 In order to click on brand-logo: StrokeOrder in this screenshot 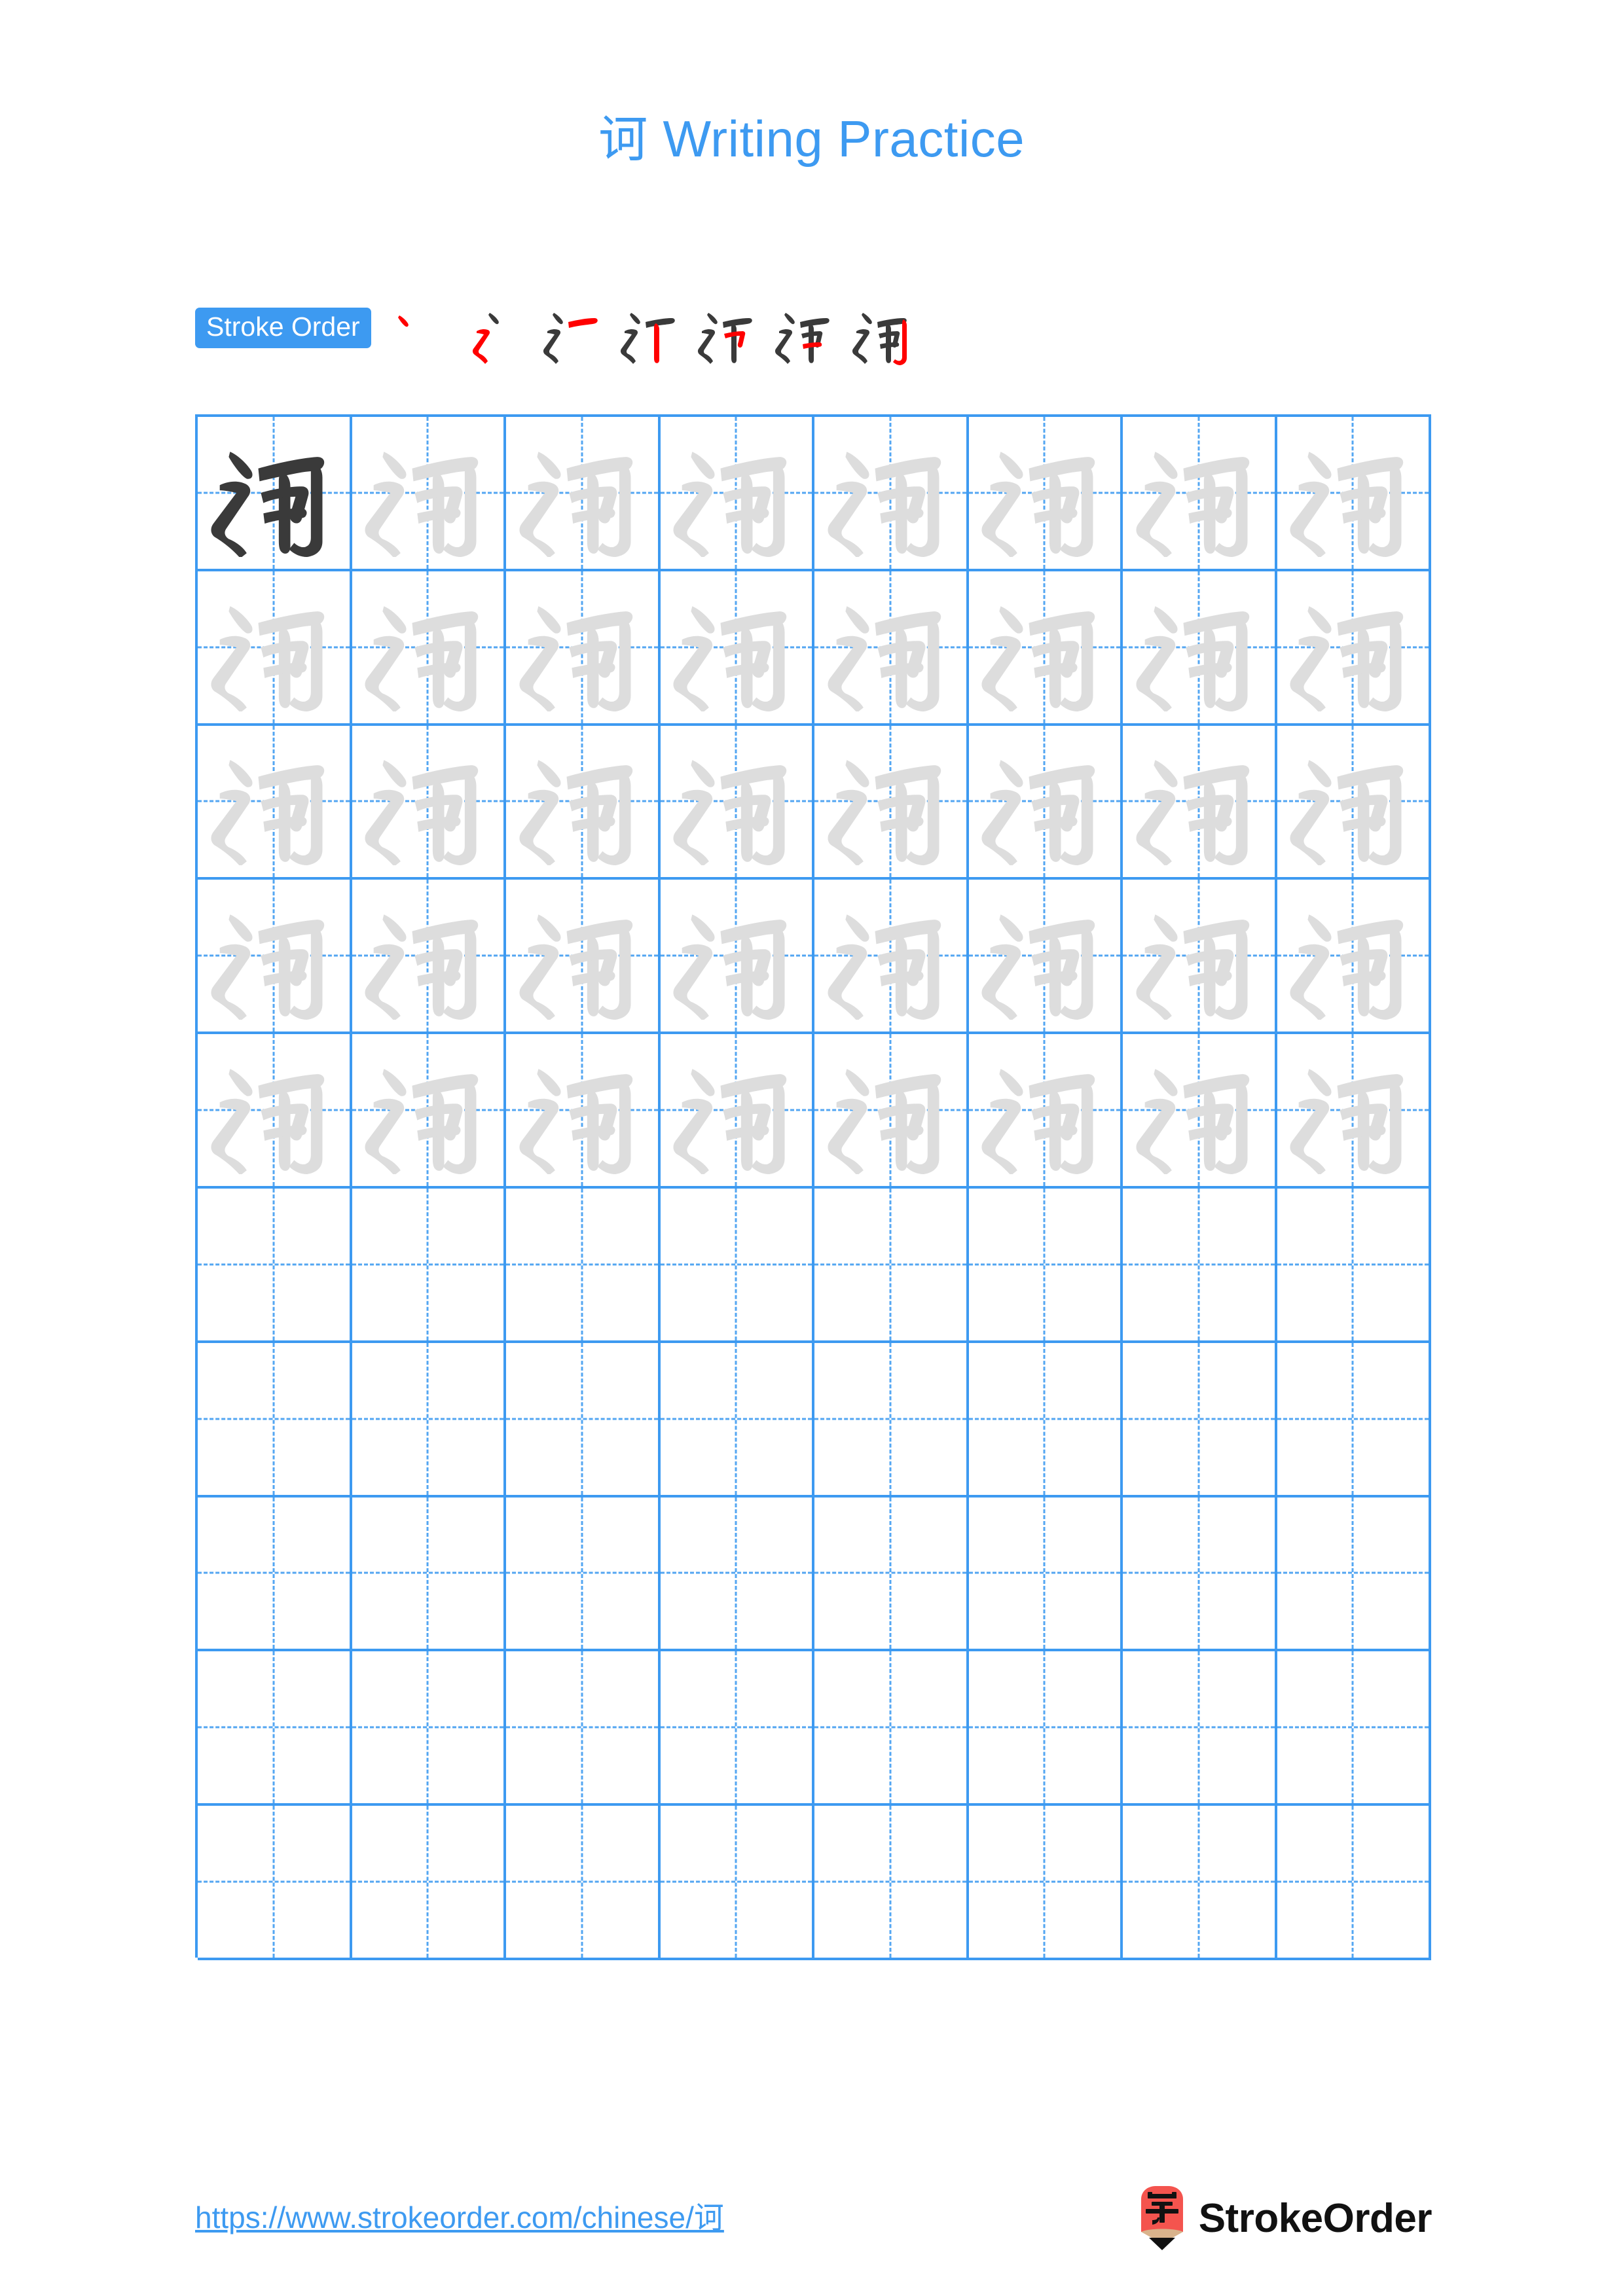, I will do `click(1284, 2218)`.